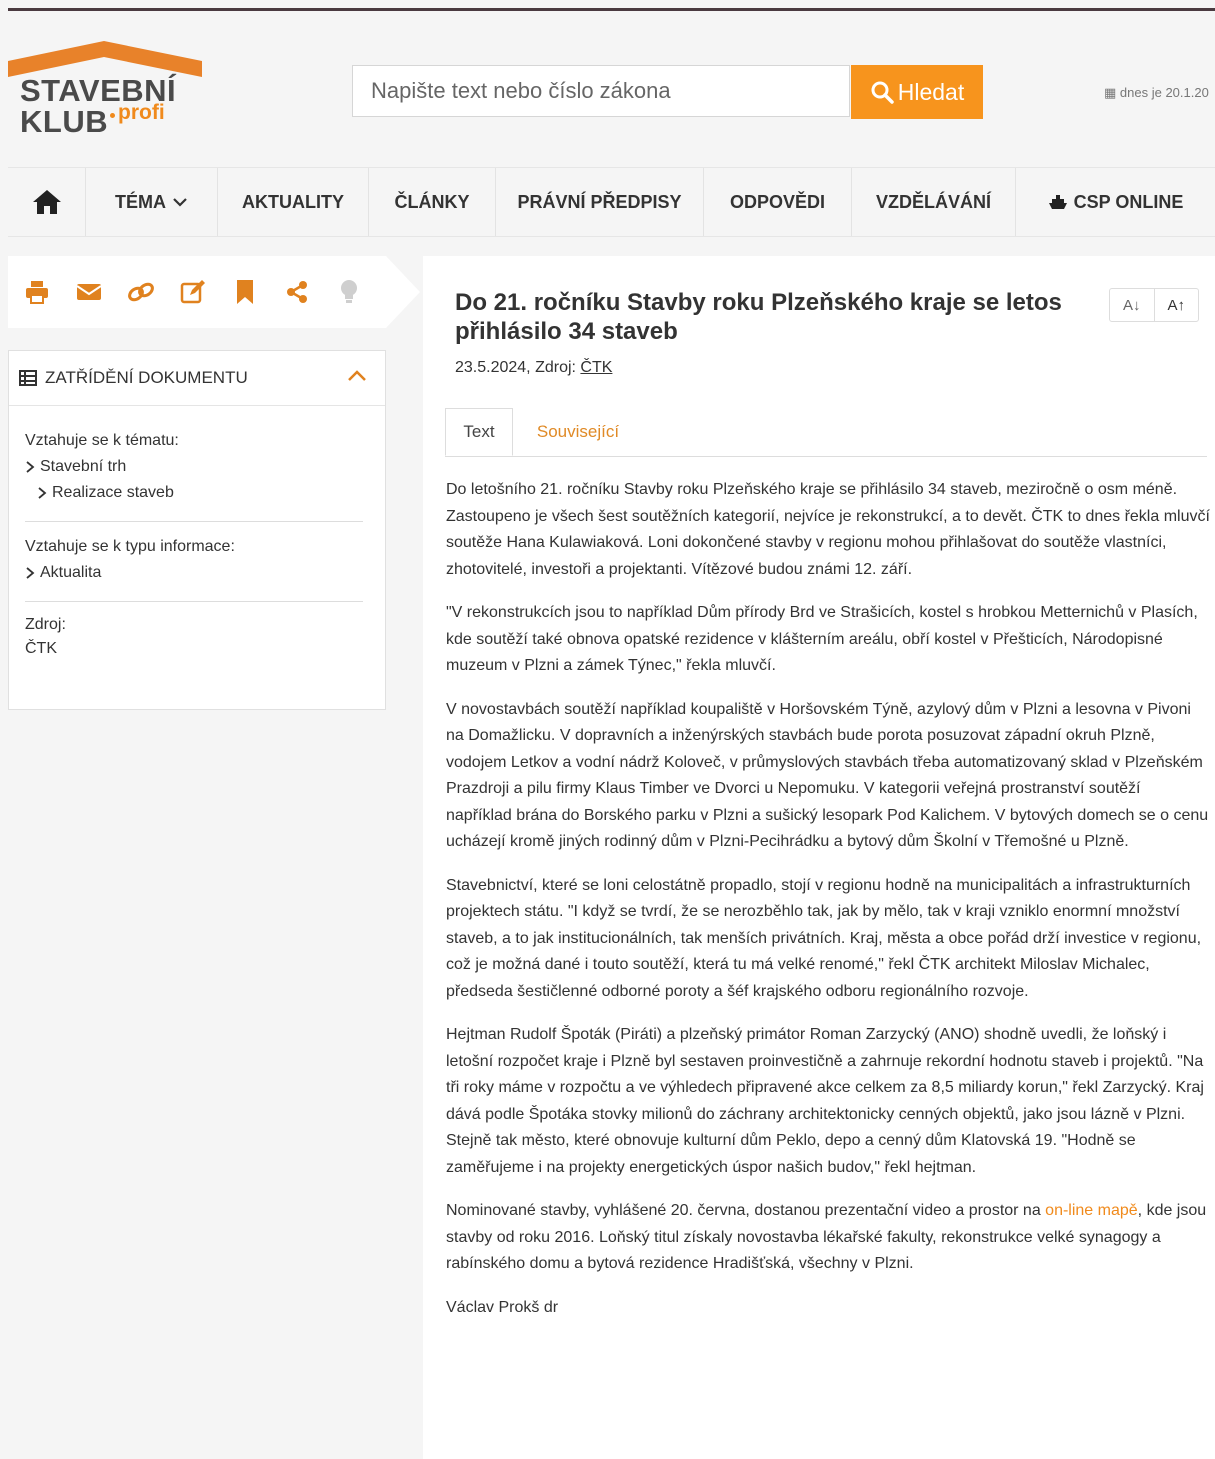 The image size is (1215, 1459). Describe the element at coordinates (197, 493) in the screenshot. I see `topic-link-realizace-staveb: Realizace staveb` at that location.